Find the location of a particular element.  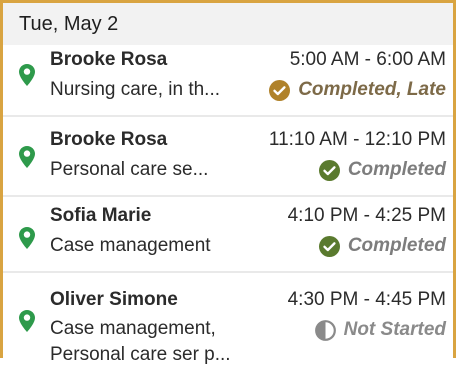

visit-time: 4:10 PM - 4:25 PM is located at coordinates (366, 215).